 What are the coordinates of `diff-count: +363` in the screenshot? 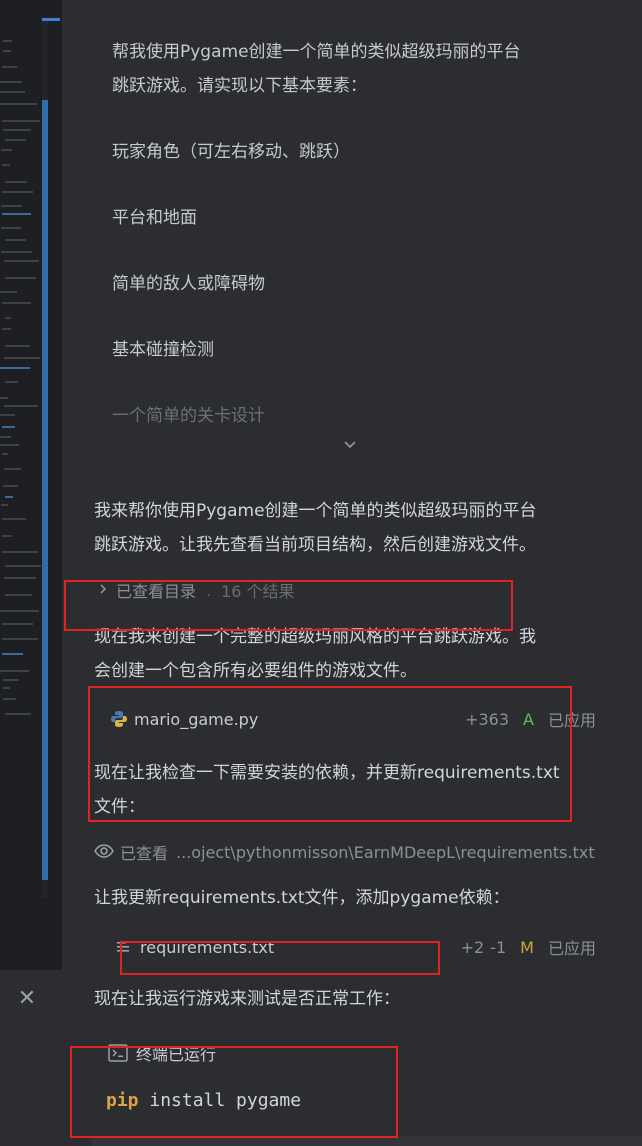 It's located at (487, 719).